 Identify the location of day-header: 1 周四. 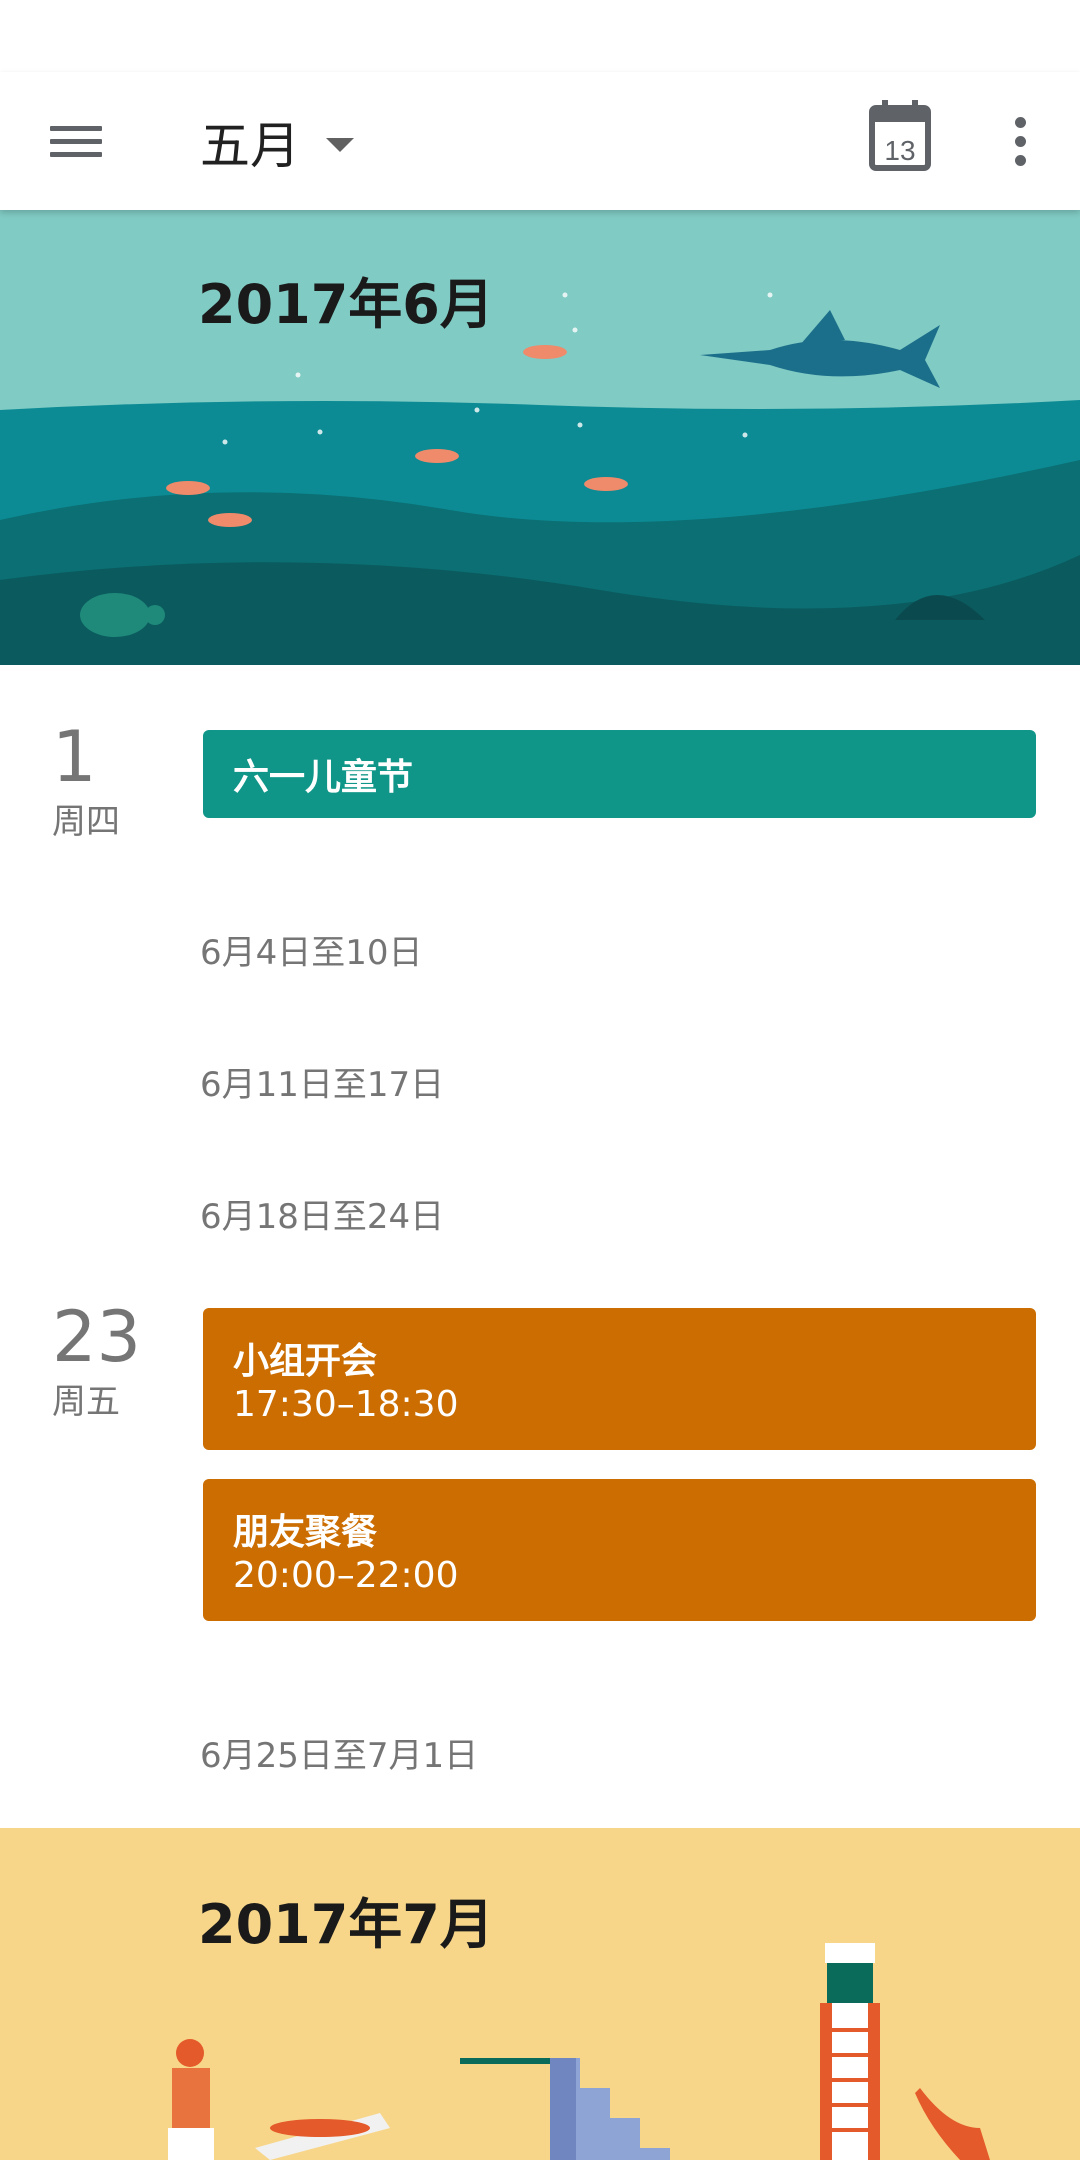
(86, 782).